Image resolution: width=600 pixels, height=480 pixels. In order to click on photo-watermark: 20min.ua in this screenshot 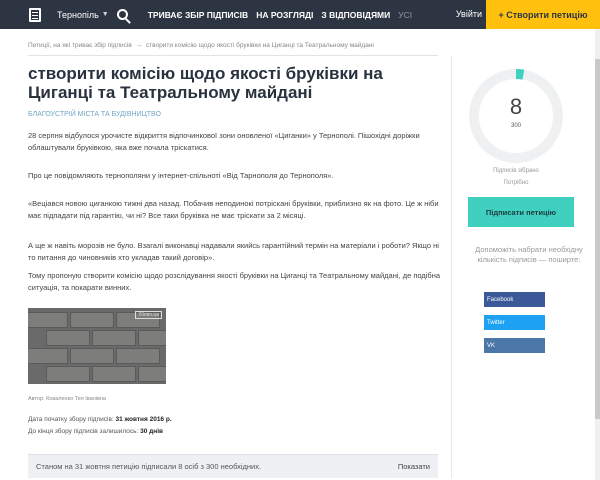, I will do `click(148, 315)`.